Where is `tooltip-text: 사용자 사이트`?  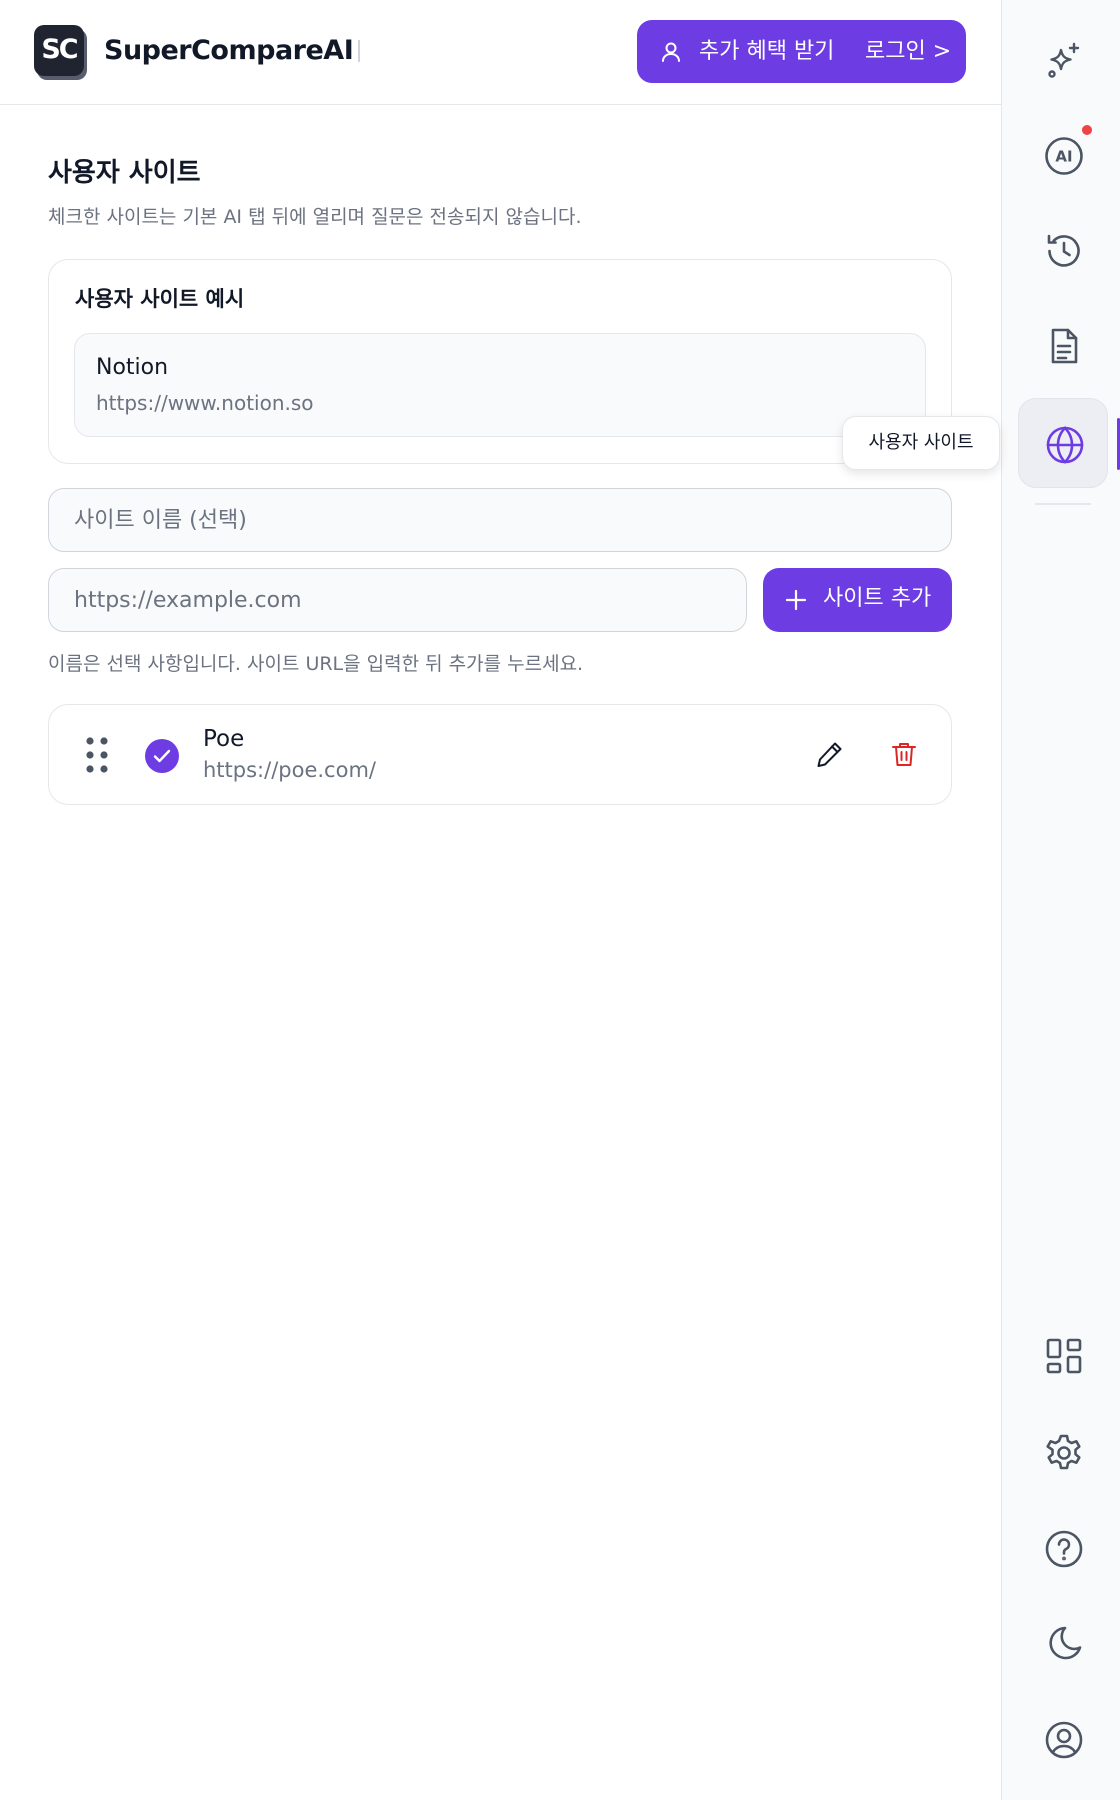
tooltip-text: 사용자 사이트 is located at coordinates (921, 442).